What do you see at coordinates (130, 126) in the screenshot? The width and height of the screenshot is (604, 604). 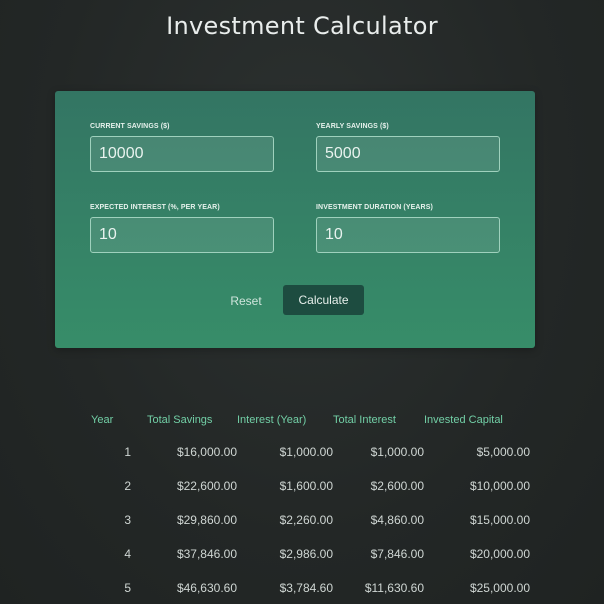 I see `current-savings-label: CURRENT SAVINGS ($)` at bounding box center [130, 126].